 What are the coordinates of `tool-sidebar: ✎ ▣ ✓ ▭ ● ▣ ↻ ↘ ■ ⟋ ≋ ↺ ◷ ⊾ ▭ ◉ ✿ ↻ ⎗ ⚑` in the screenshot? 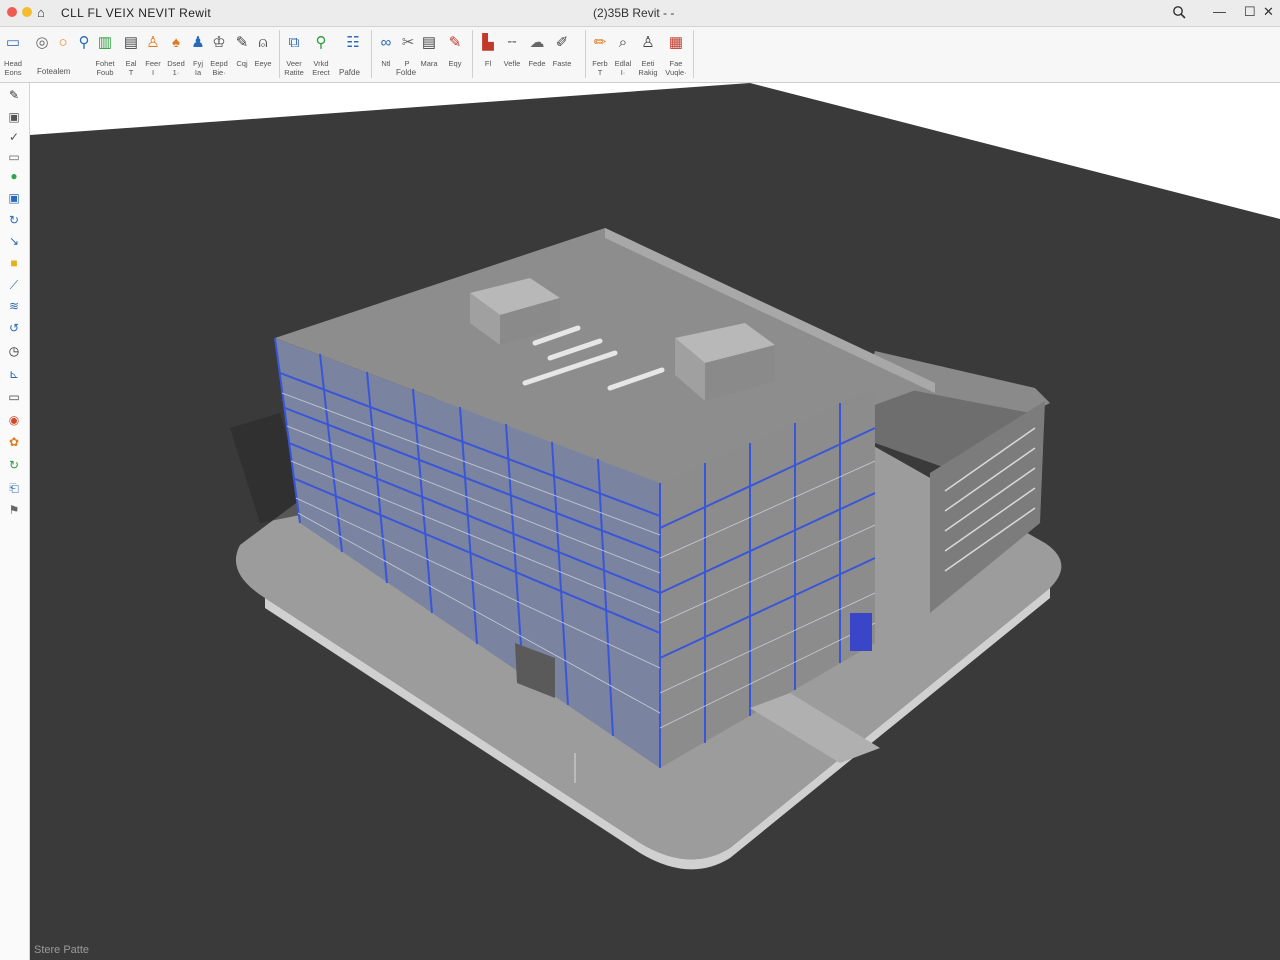 It's located at (15, 521).